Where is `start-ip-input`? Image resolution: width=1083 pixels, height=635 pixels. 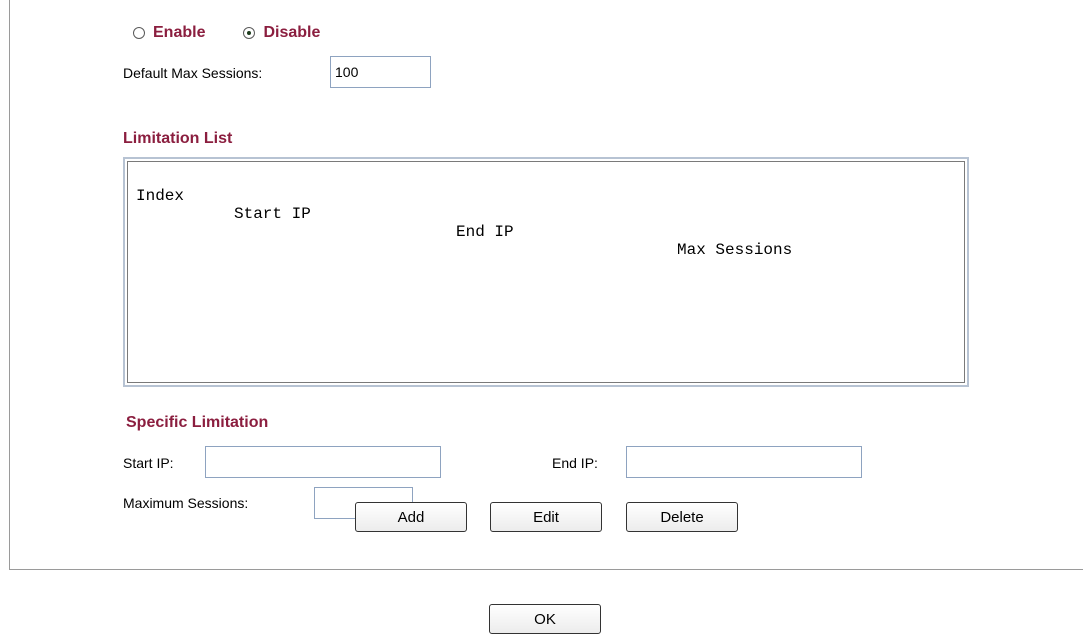
start-ip-input is located at coordinates (323, 462).